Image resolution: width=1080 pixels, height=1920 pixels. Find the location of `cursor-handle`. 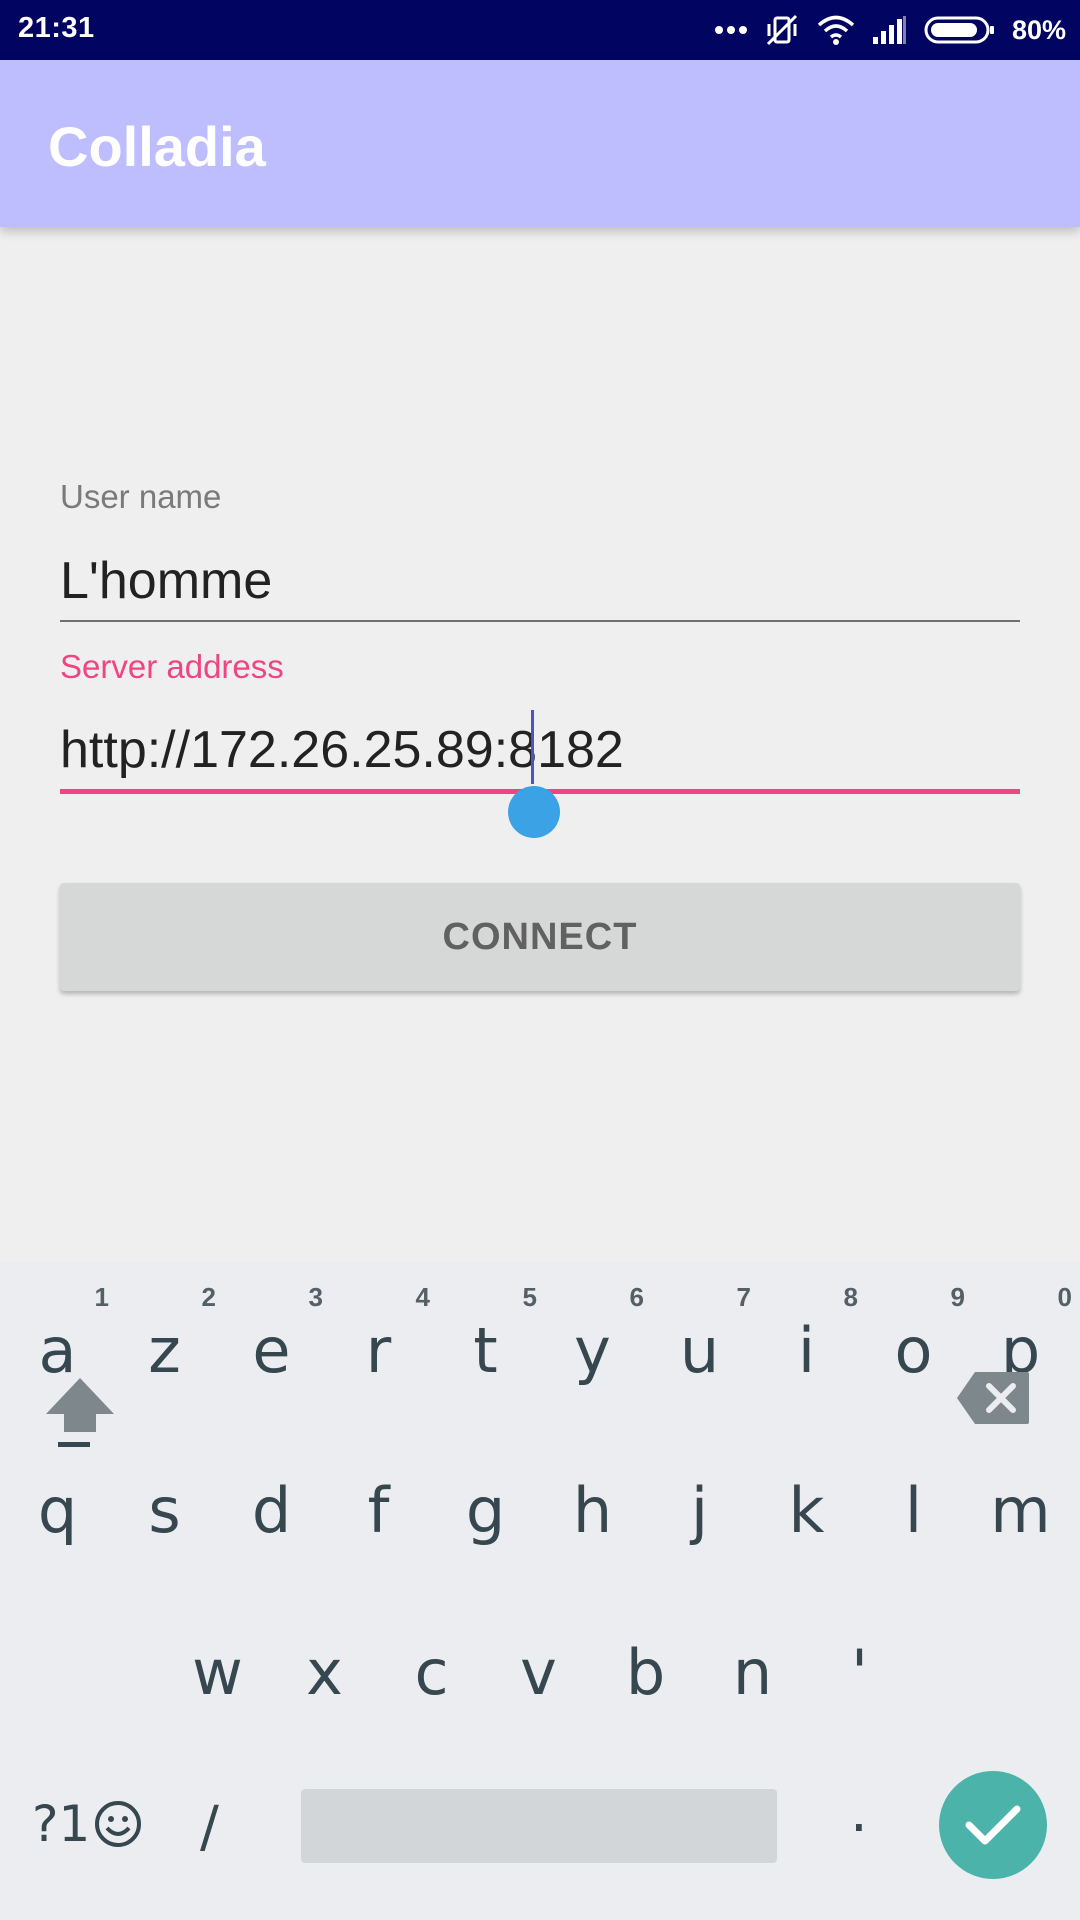

cursor-handle is located at coordinates (534, 812).